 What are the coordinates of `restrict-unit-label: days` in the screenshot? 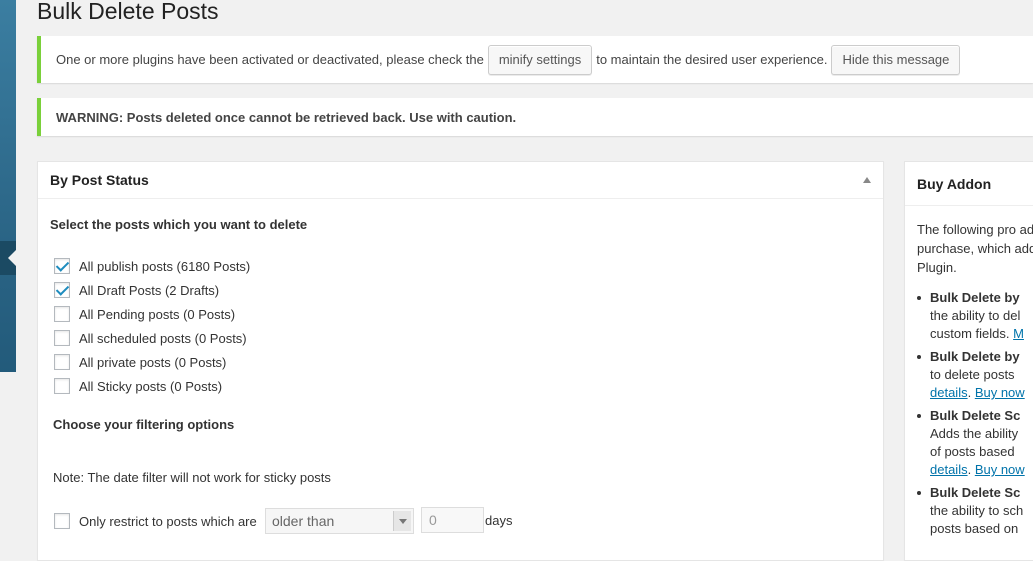 It's located at (499, 520).